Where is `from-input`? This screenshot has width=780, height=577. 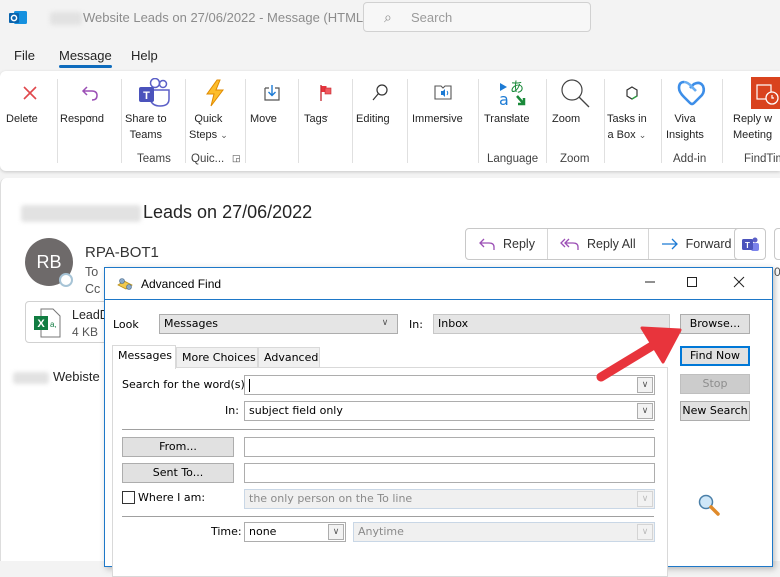 from-input is located at coordinates (449, 447).